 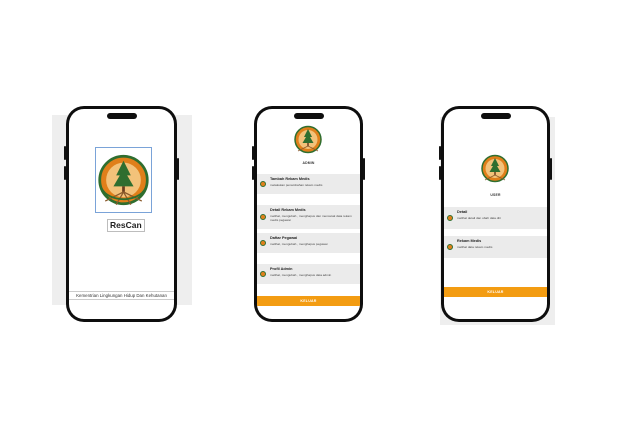 I want to click on menu-item-title: Profil Admin, so click(x=281, y=269).